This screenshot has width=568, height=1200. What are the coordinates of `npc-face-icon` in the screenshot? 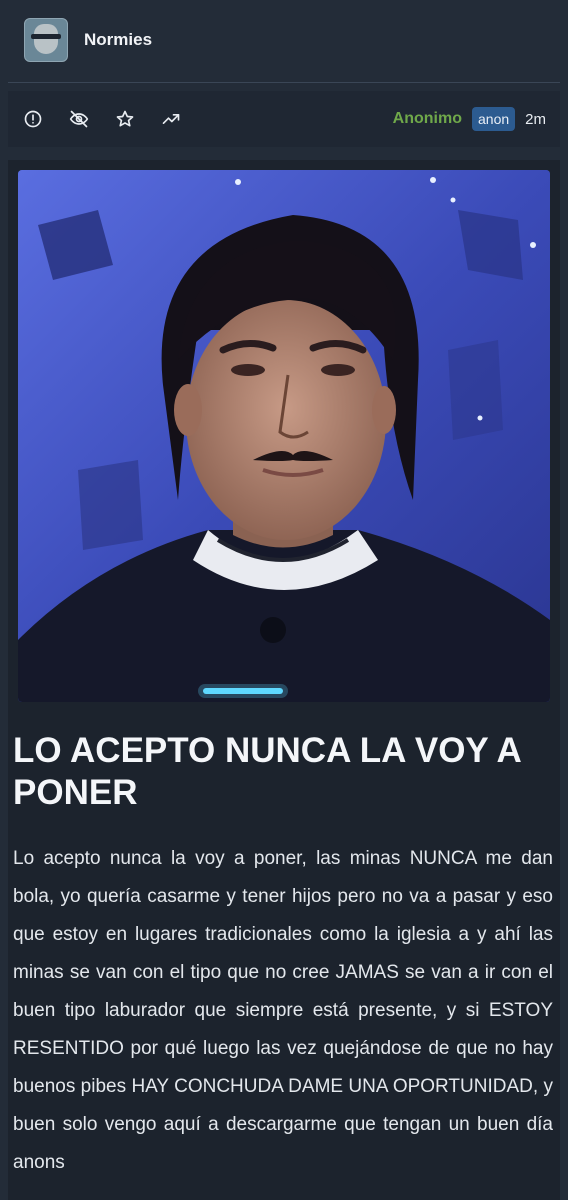 It's located at (46, 40).